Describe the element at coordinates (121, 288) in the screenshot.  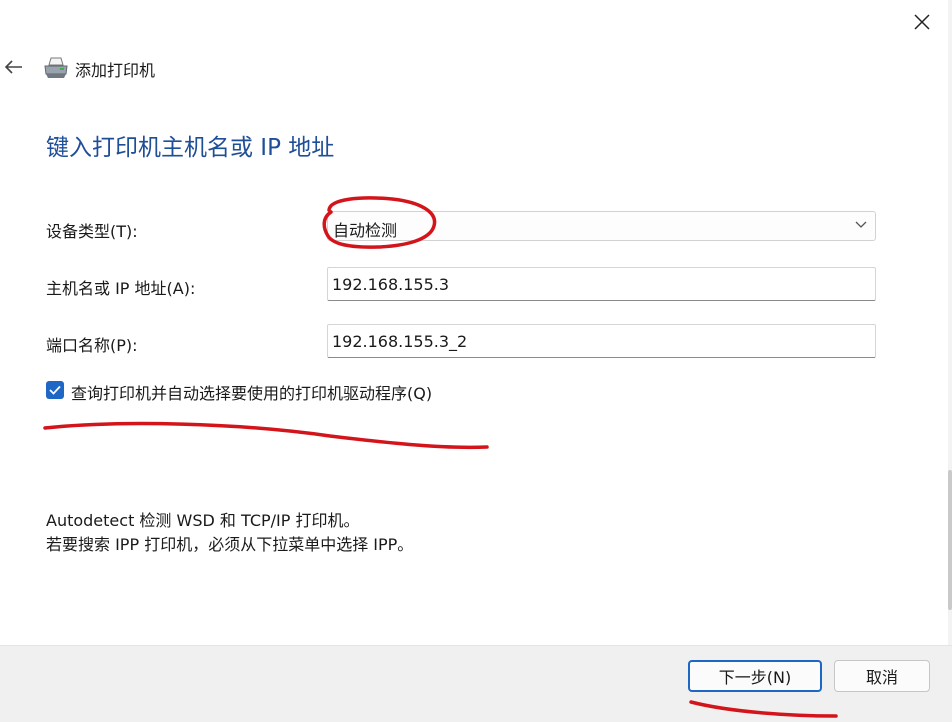
I see `hostname-label: 主机名或 IP 地址(A):` at that location.